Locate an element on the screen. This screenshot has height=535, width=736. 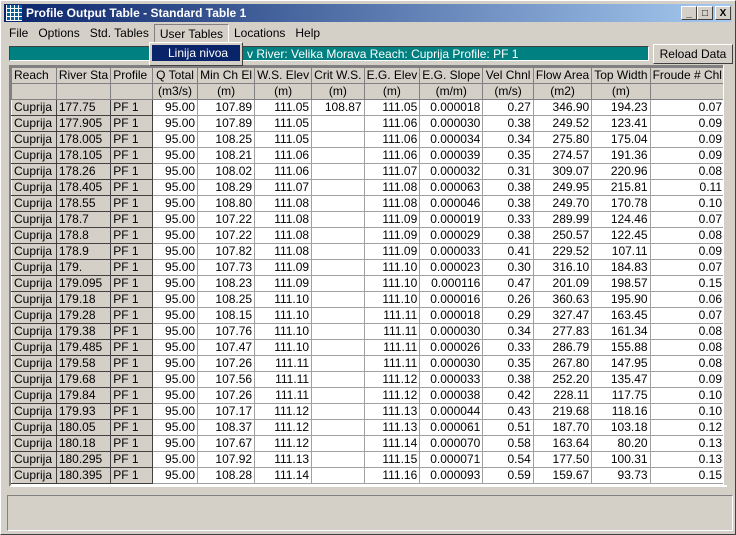
table-row-cell: 179.28 is located at coordinates (83, 315).